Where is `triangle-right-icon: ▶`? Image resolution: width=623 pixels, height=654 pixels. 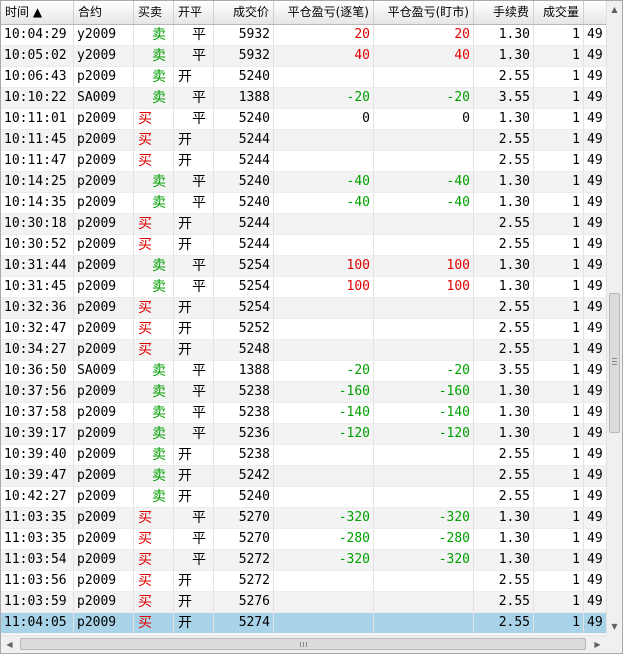 triangle-right-icon: ▶ is located at coordinates (597, 644).